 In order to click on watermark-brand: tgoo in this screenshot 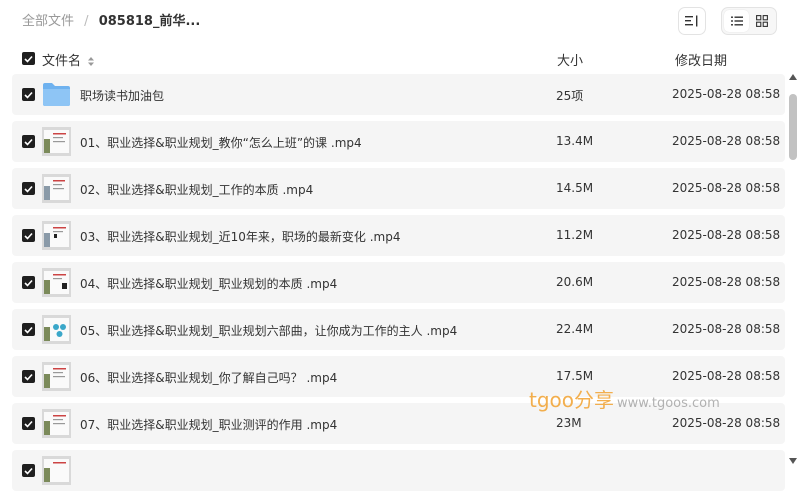, I will do `click(552, 400)`.